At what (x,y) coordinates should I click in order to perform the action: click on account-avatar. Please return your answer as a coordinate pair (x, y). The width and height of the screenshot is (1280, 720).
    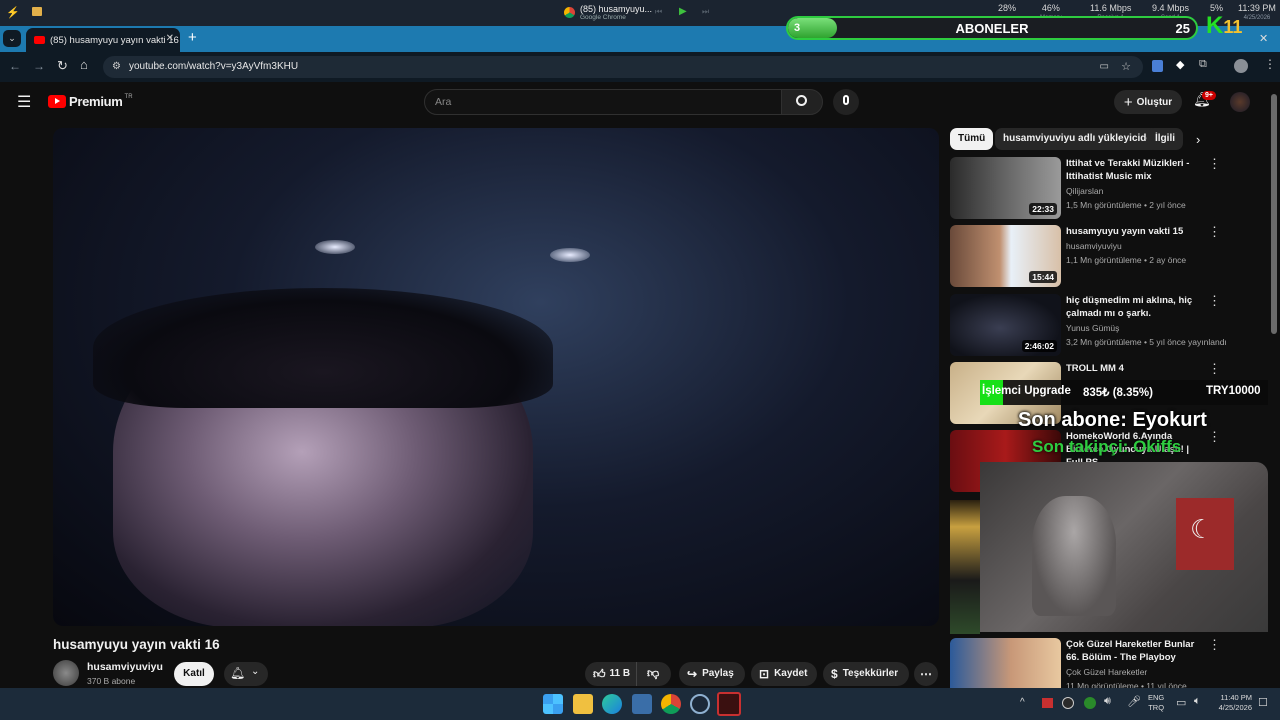
    Looking at the image, I should click on (1240, 102).